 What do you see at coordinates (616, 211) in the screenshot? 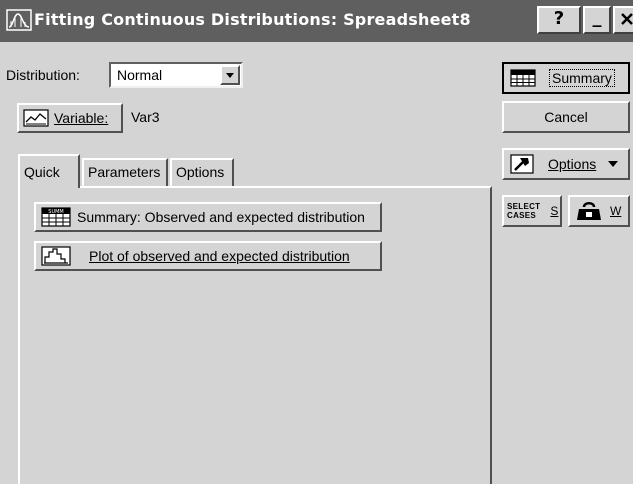
I see `weight-key: W` at bounding box center [616, 211].